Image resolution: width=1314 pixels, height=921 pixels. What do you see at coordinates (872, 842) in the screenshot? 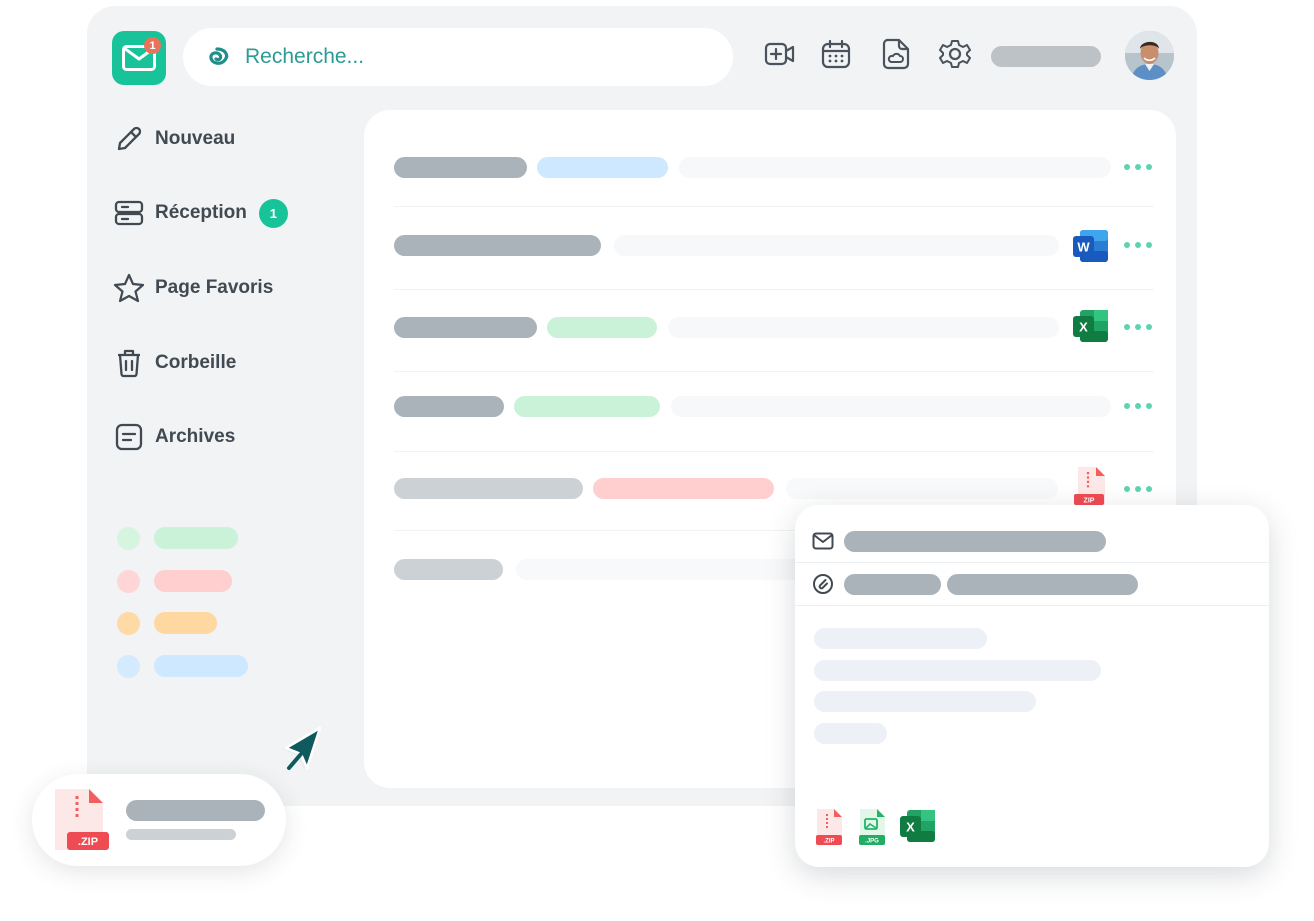
I see `svg-text: .JPG` at bounding box center [872, 842].